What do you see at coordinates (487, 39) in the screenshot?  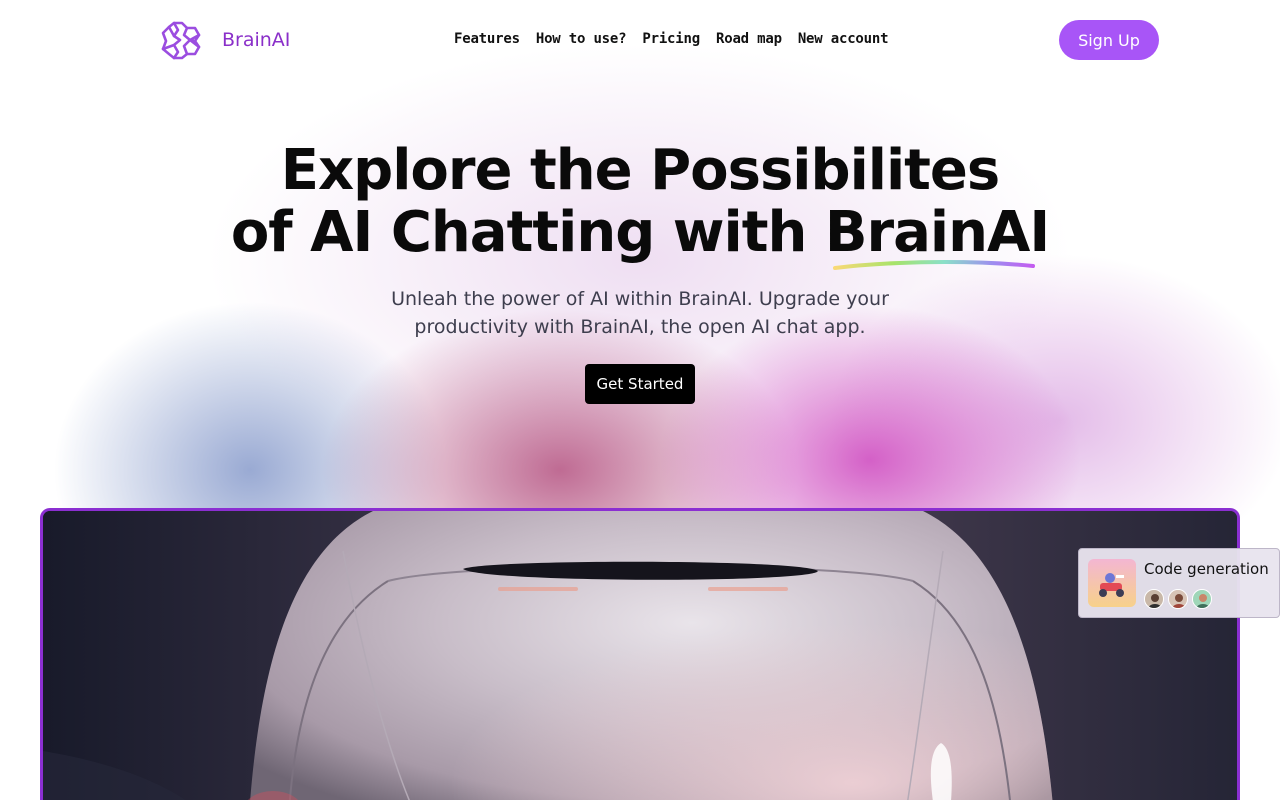 I see `nav-features: Features` at bounding box center [487, 39].